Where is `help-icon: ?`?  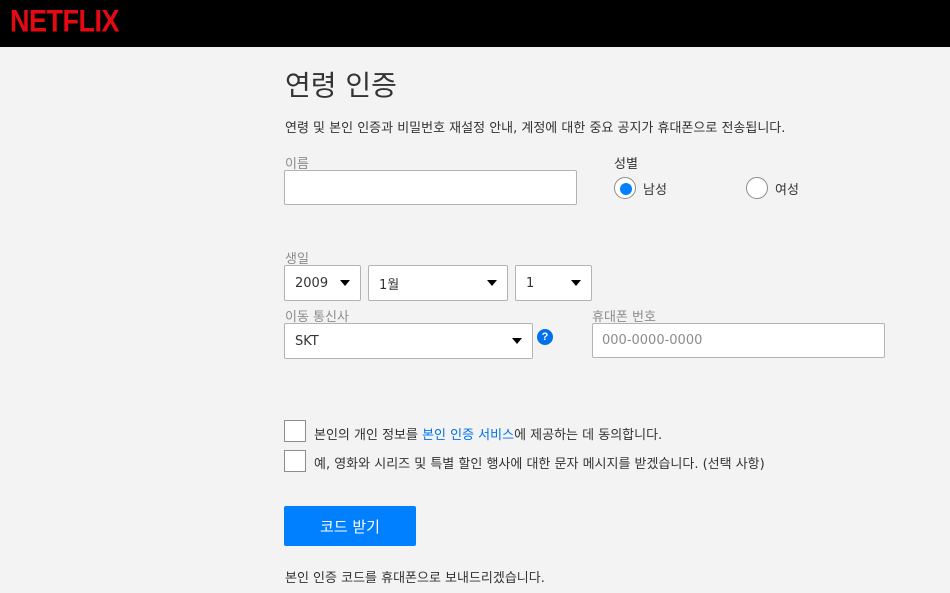
help-icon: ? is located at coordinates (545, 337).